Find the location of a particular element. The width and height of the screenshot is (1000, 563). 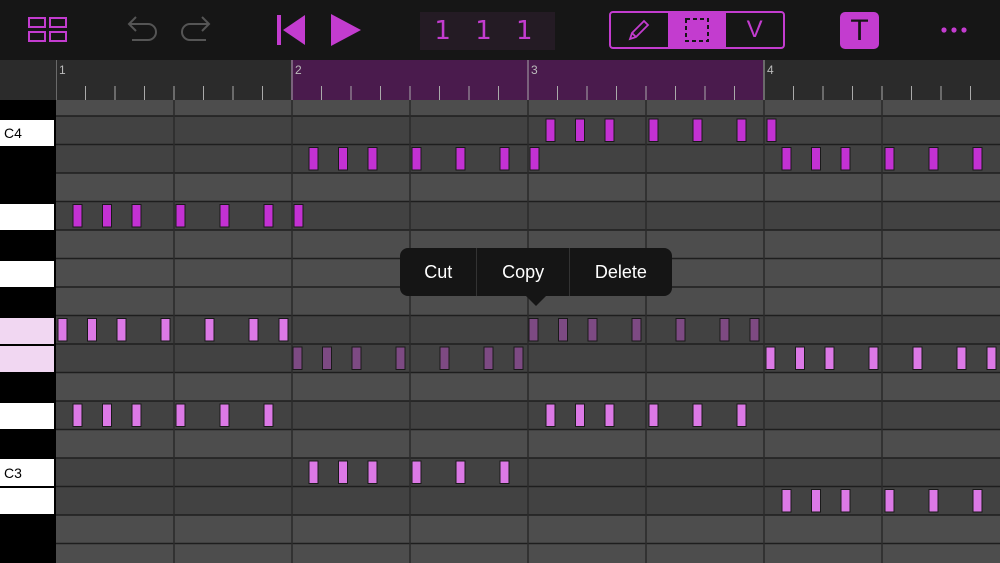

play-icon is located at coordinates (345, 30).